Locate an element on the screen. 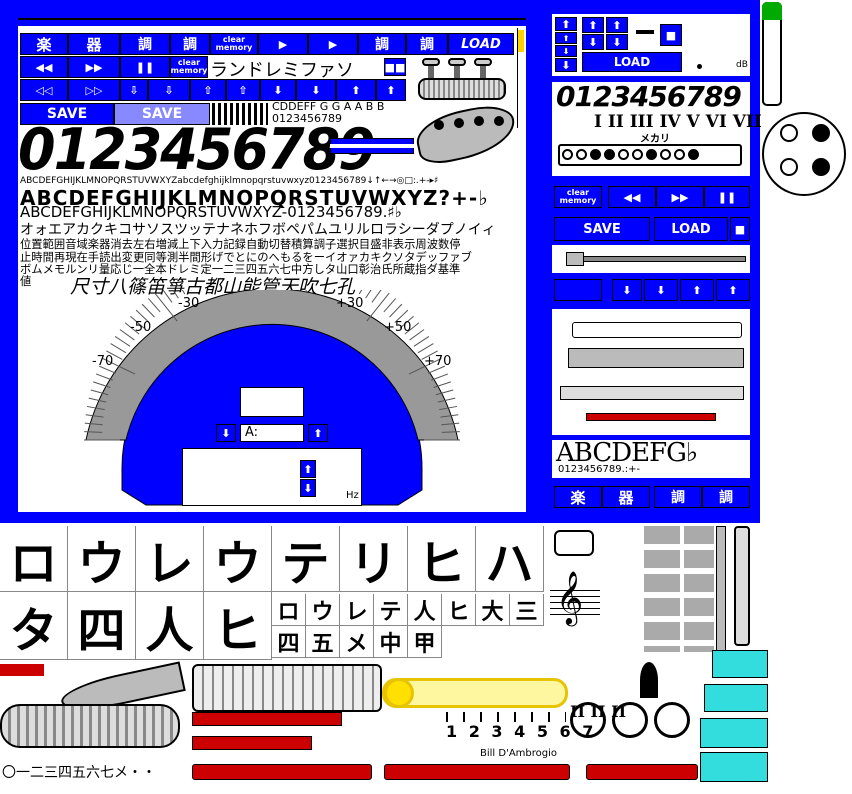 This screenshot has height=794, width=852. instrument-button-1: 楽 is located at coordinates (44, 44).